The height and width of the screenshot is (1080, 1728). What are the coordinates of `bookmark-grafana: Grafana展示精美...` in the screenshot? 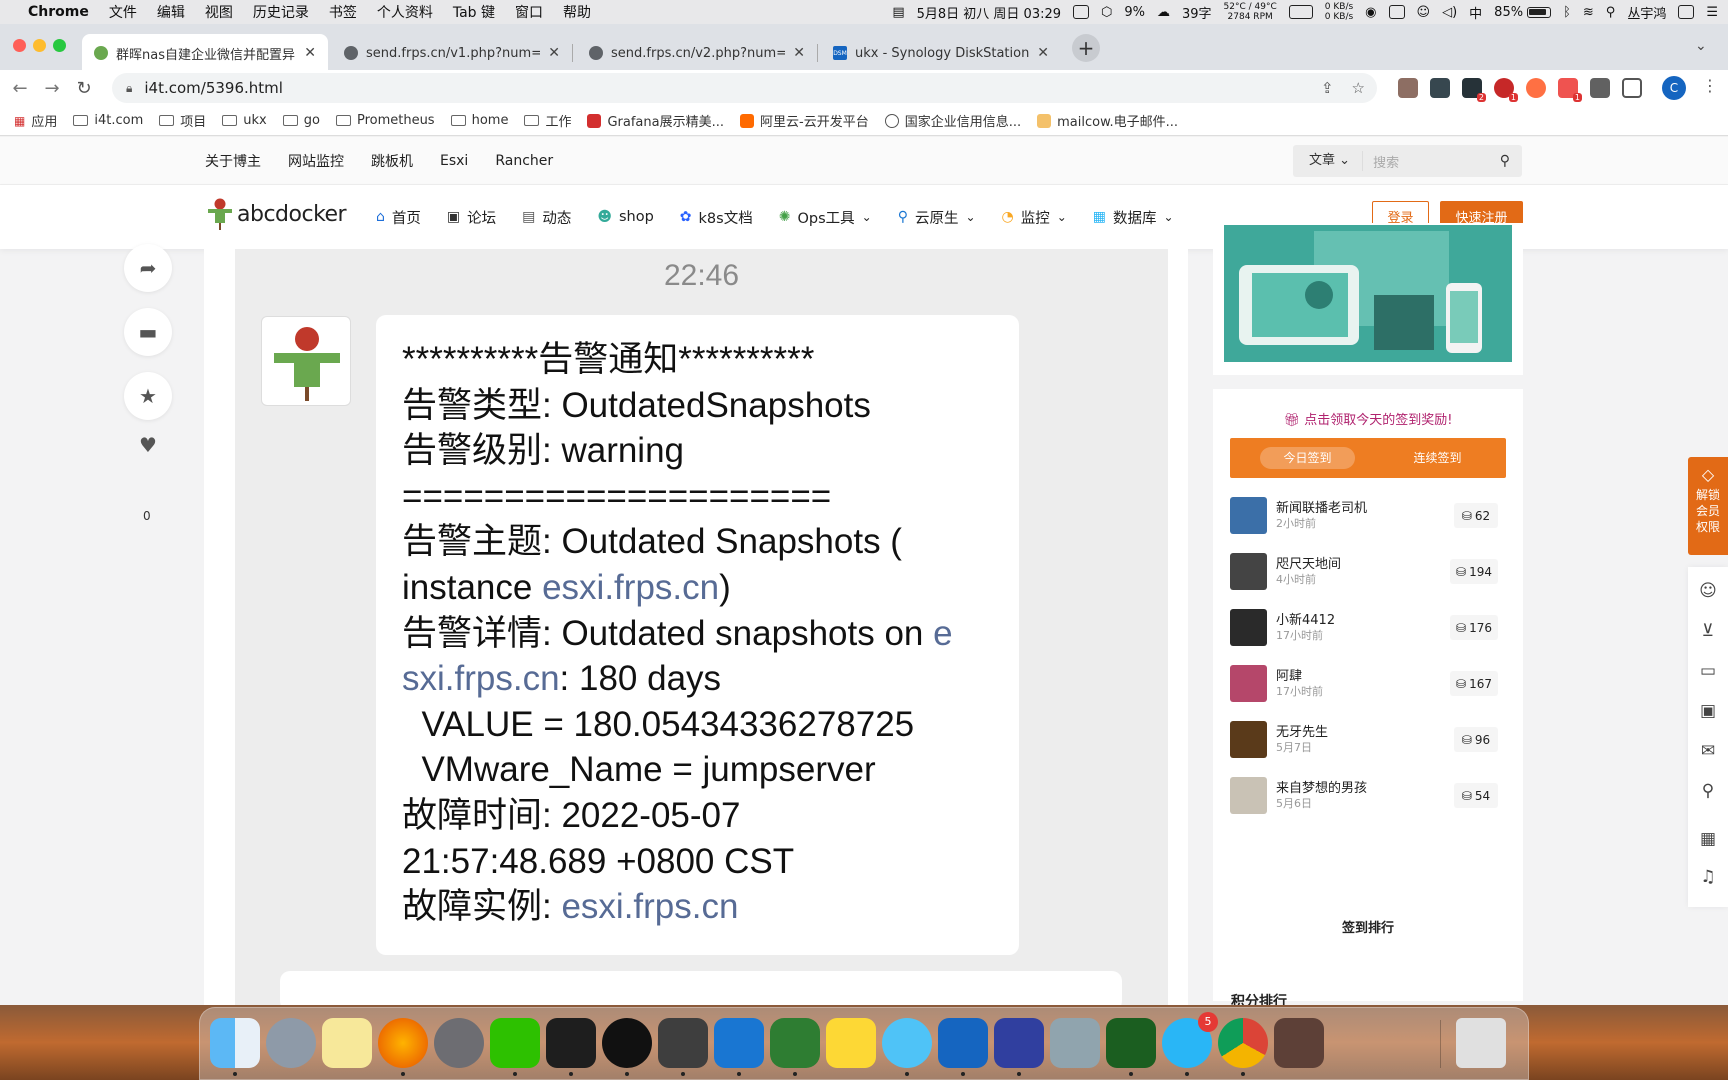 It's located at (655, 120).